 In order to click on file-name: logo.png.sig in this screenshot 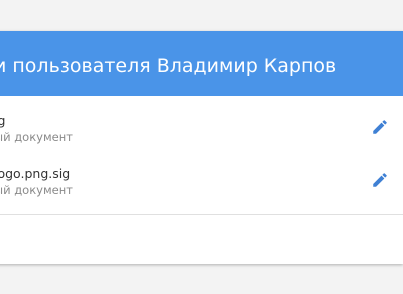, I will do `click(35, 173)`.